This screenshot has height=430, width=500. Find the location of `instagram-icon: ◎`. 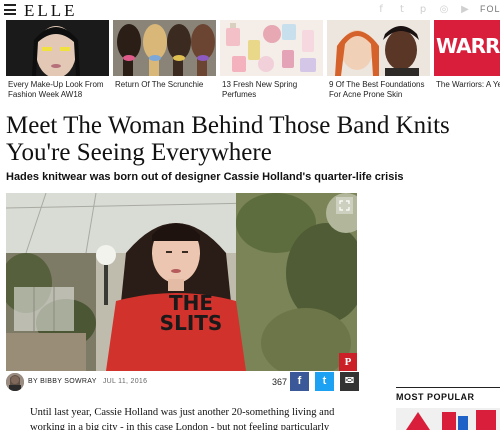

instagram-icon: ◎ is located at coordinates (444, 10).